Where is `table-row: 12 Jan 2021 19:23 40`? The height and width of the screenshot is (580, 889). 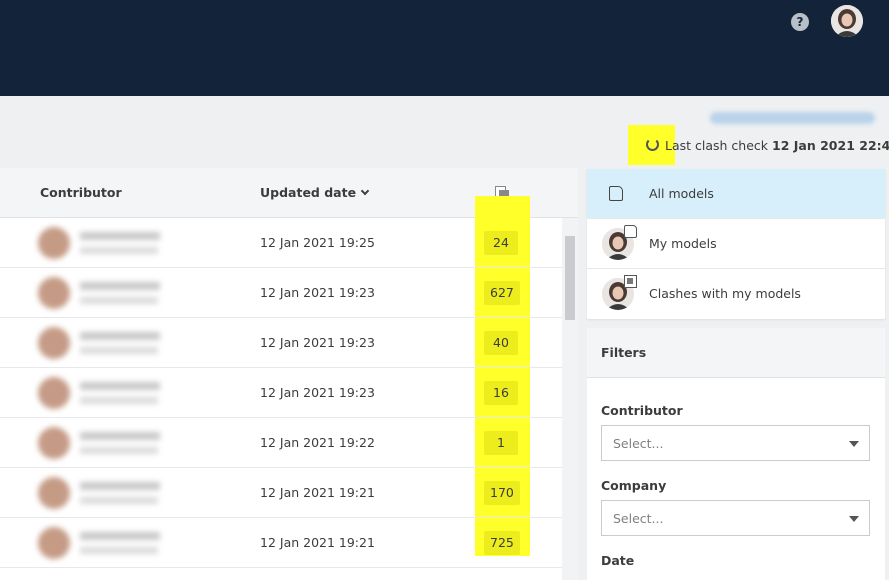 table-row: 12 Jan 2021 19:23 40 is located at coordinates (281, 343).